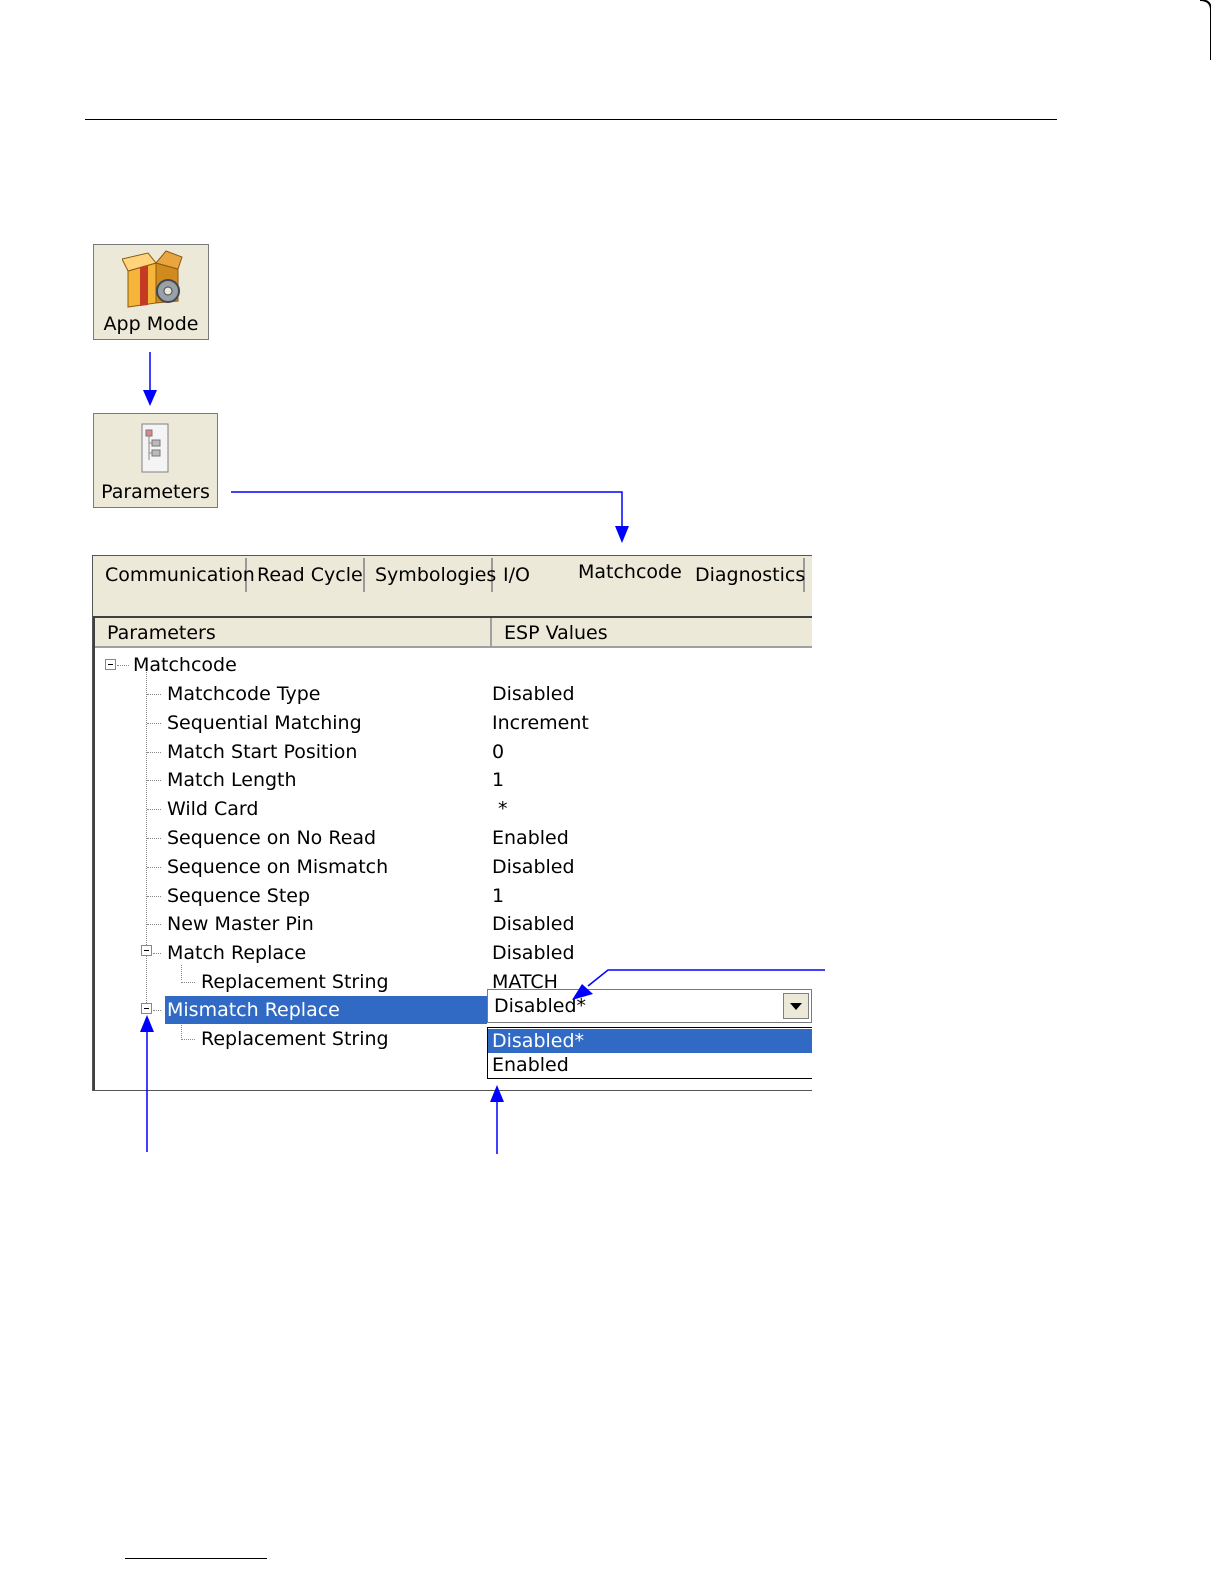 This screenshot has width=1224, height=1584. I want to click on param-name: Matchcode Type, so click(244, 694).